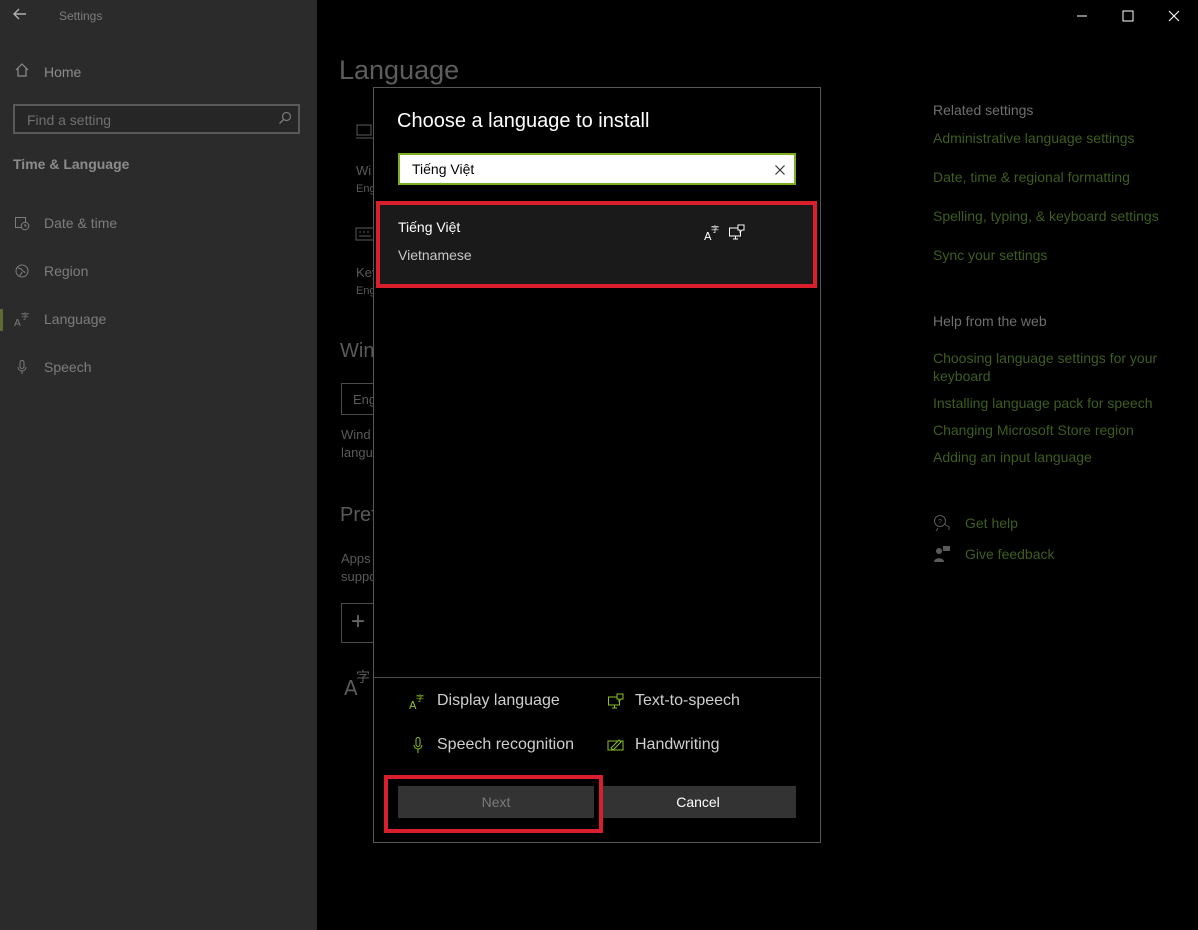  I want to click on language-result-item: Tiếng Việt Vietnamese A字, so click(597, 245).